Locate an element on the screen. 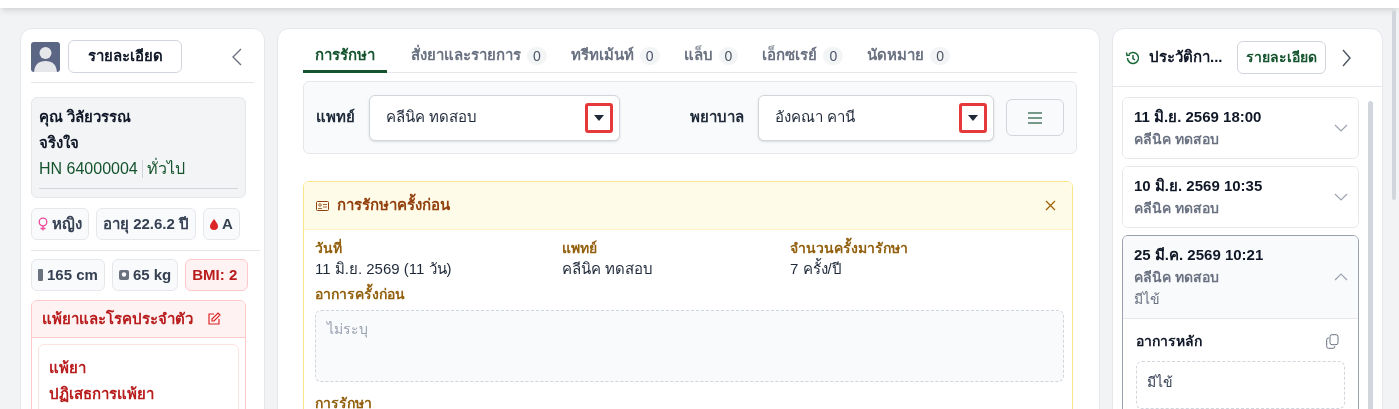 This screenshot has width=1399, height=409. ruler-icon is located at coordinates (40, 275).